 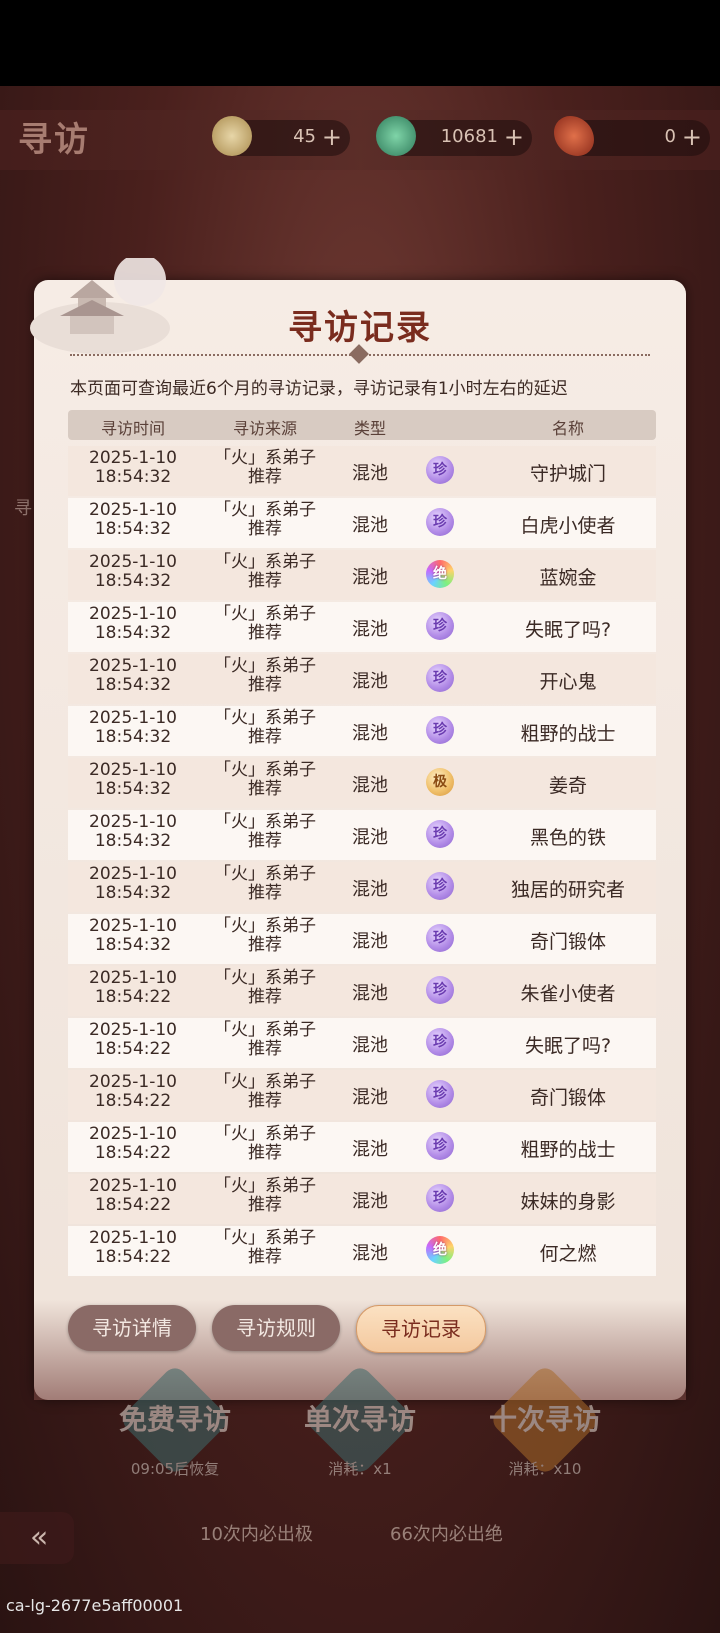 I want to click on table-row: 2025-1-10 18:54:22 「火」系弟子 推荐 混池珍奇门锻体, so click(x=362, y=1095).